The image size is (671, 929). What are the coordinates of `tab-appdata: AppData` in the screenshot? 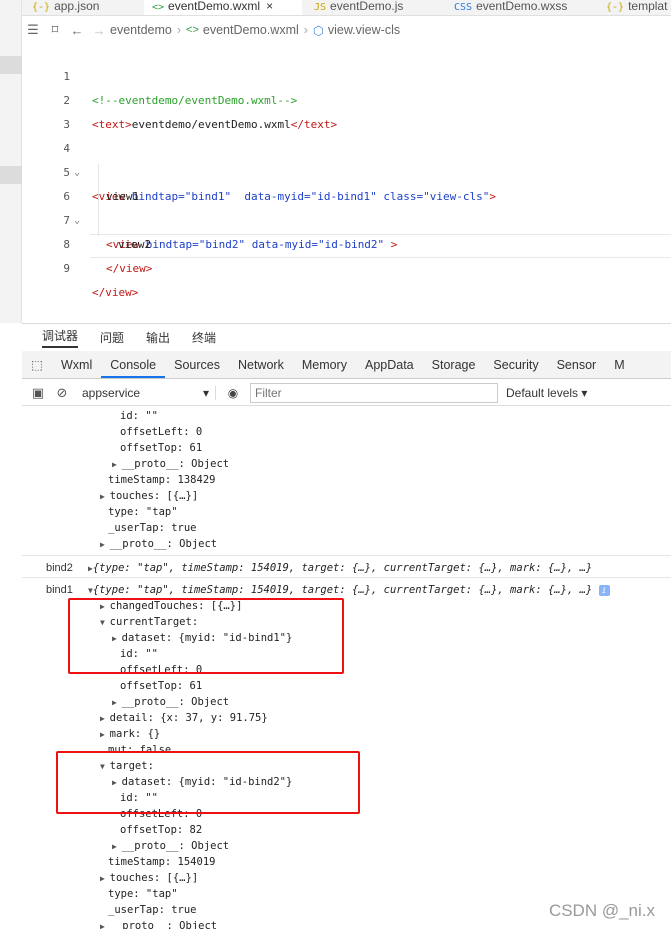 It's located at (389, 368).